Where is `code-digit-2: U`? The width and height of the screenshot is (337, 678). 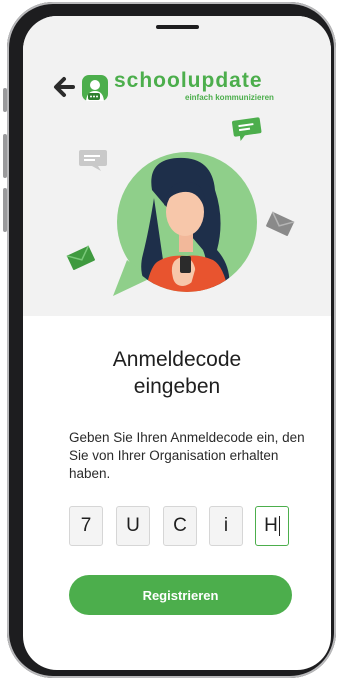 code-digit-2: U is located at coordinates (133, 526).